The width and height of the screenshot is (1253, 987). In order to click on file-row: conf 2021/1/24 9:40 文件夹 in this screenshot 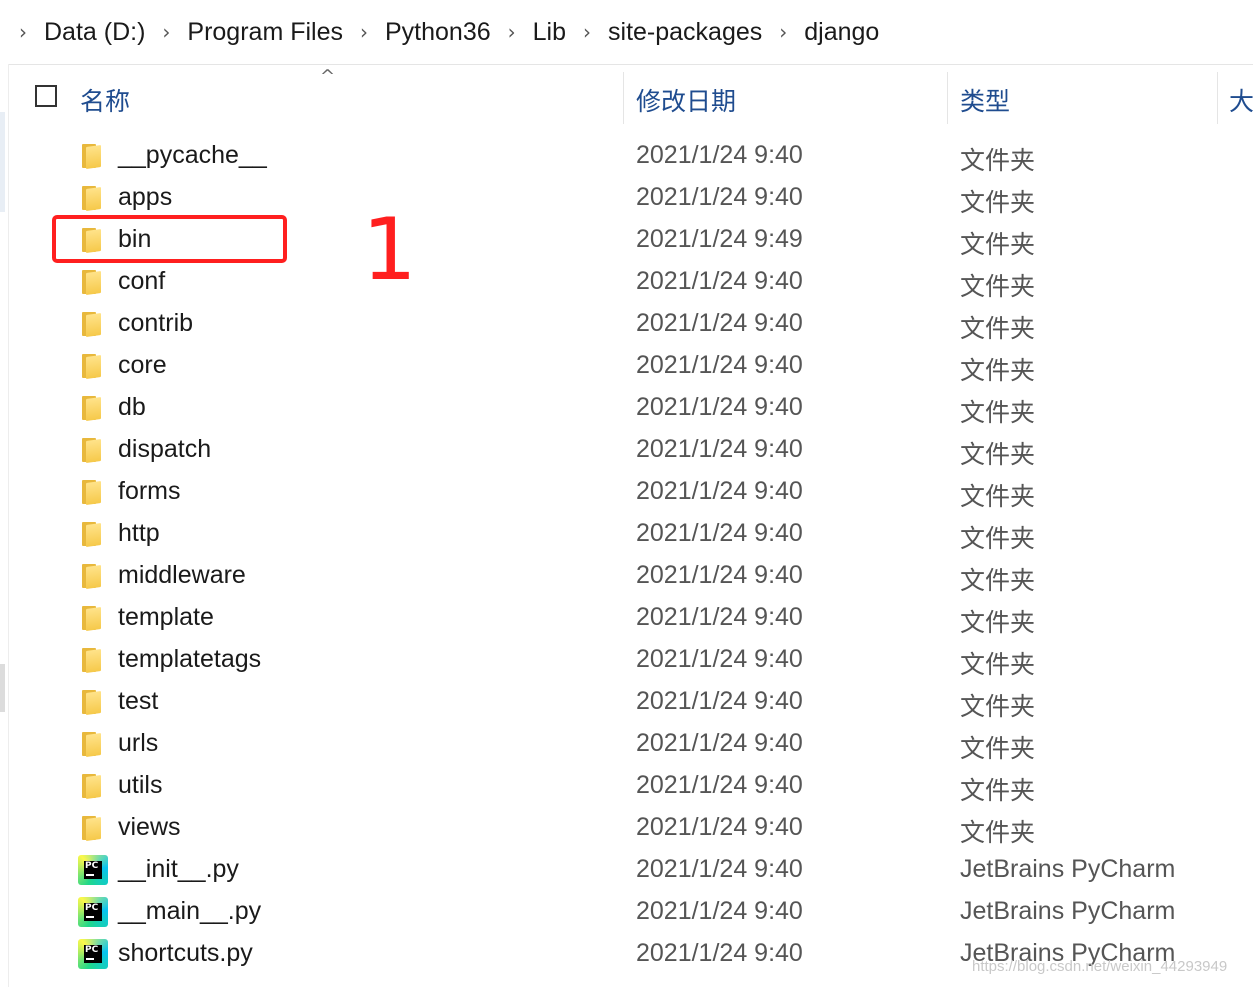, I will do `click(626, 282)`.